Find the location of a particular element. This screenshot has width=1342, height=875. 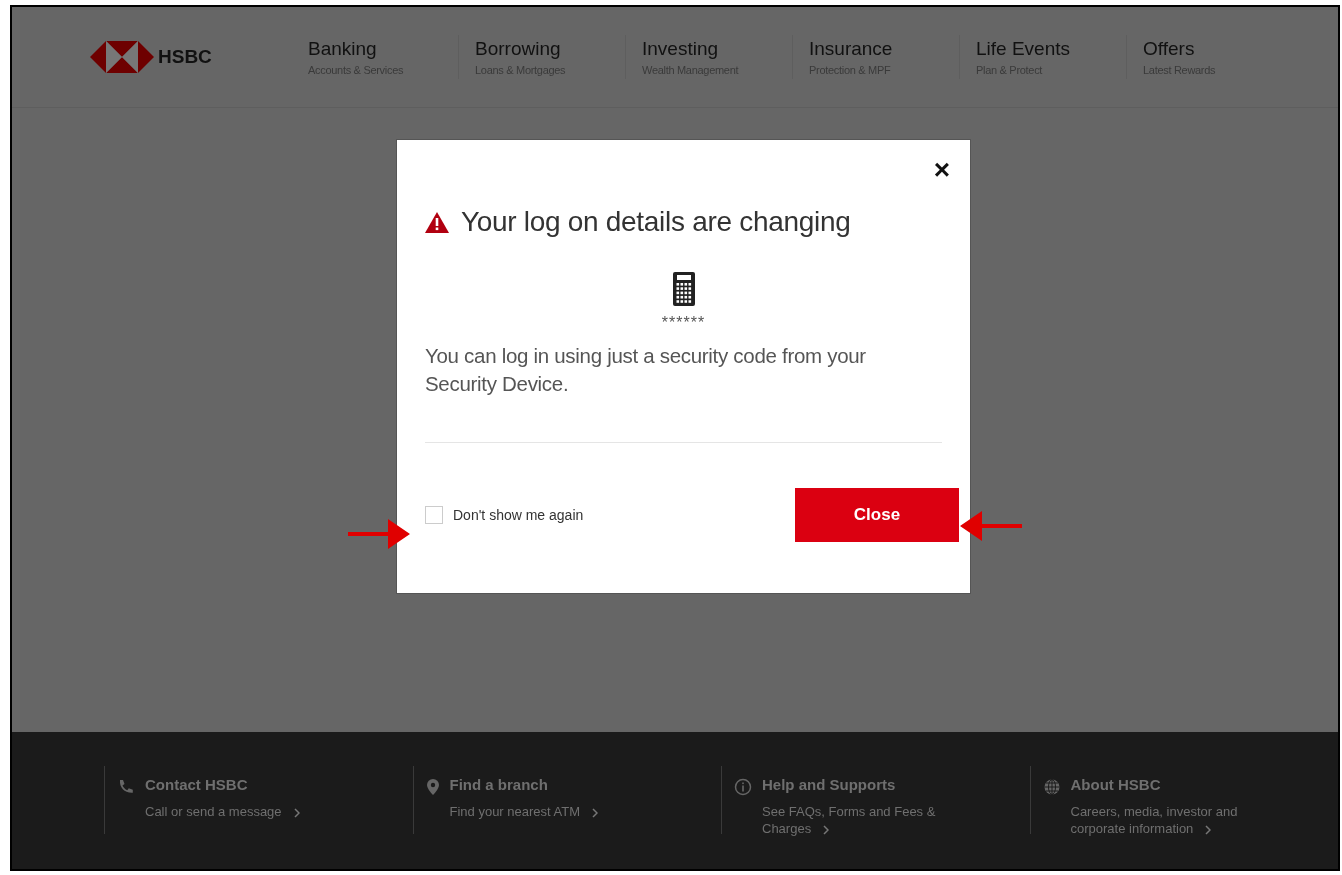

dialog-message: You can log in using just a security code from your Security Device. is located at coordinates (646, 370).